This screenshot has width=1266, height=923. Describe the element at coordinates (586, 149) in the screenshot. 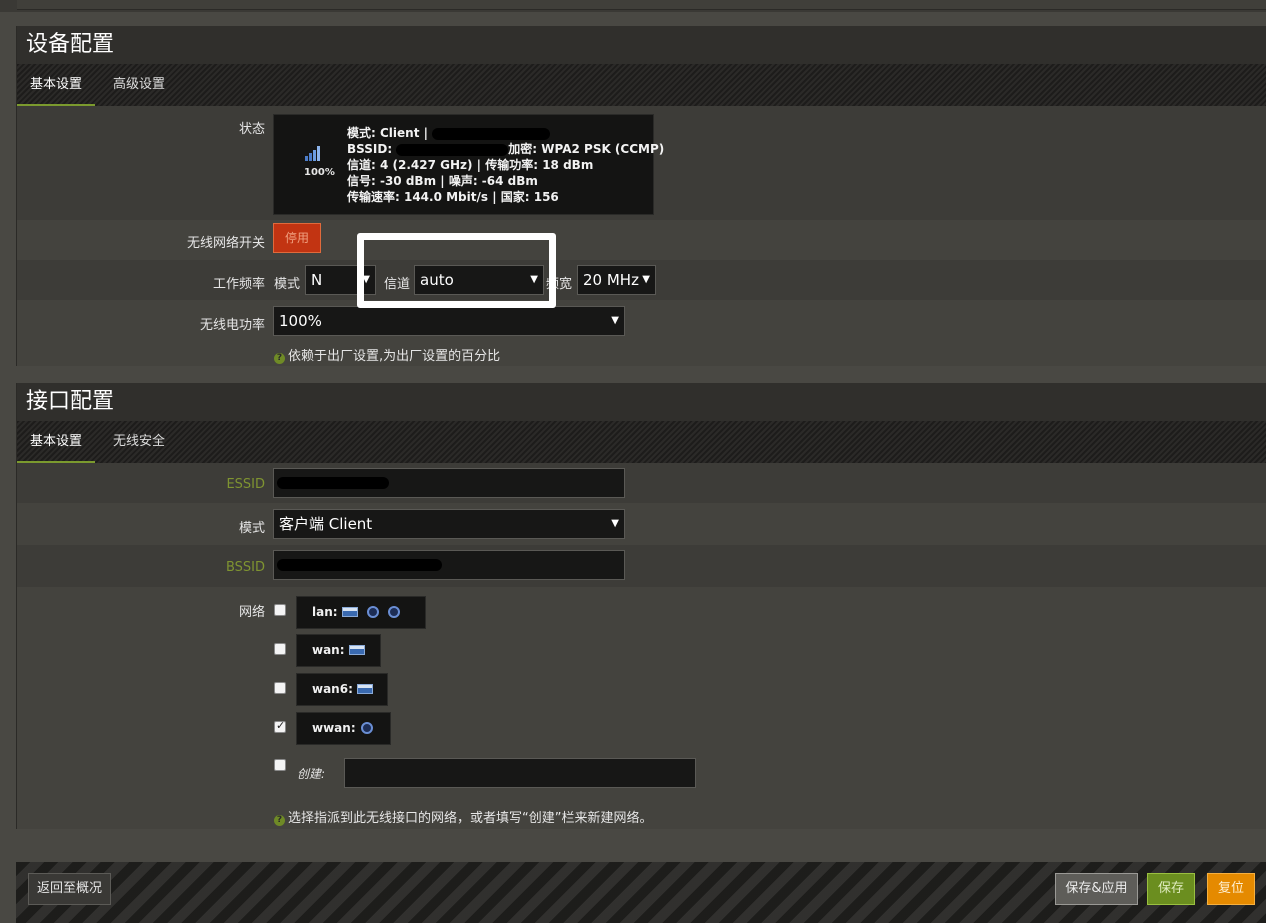

I see `status-encryption: 加密: WPA2 PSK (CCMP)` at that location.